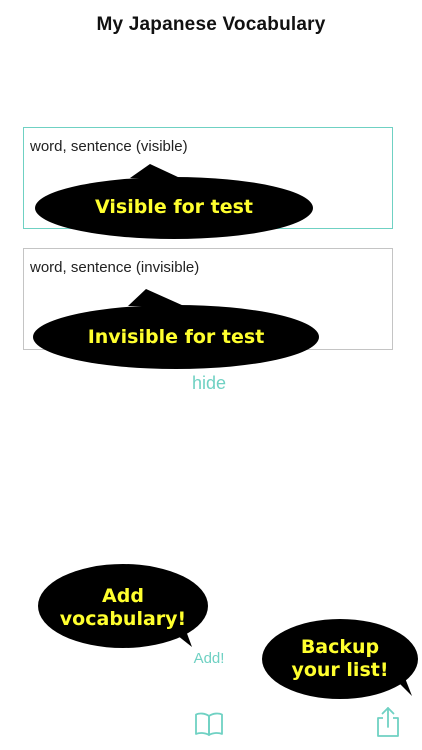 This screenshot has height=750, width=422. I want to click on callout-backup-text: Backup your list!, so click(340, 659).